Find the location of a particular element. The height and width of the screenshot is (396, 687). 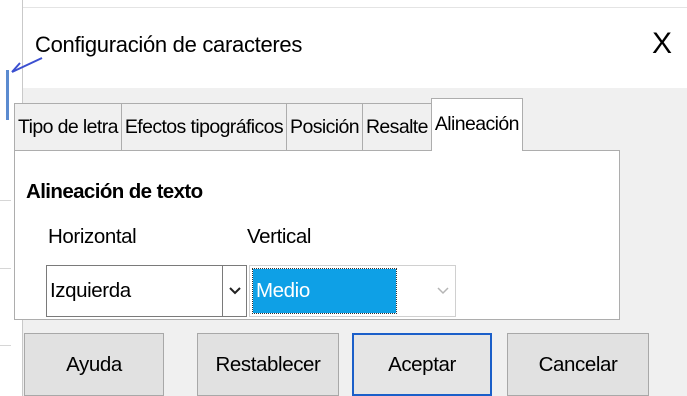

tab-highlighting: Resalte is located at coordinates (396, 126).